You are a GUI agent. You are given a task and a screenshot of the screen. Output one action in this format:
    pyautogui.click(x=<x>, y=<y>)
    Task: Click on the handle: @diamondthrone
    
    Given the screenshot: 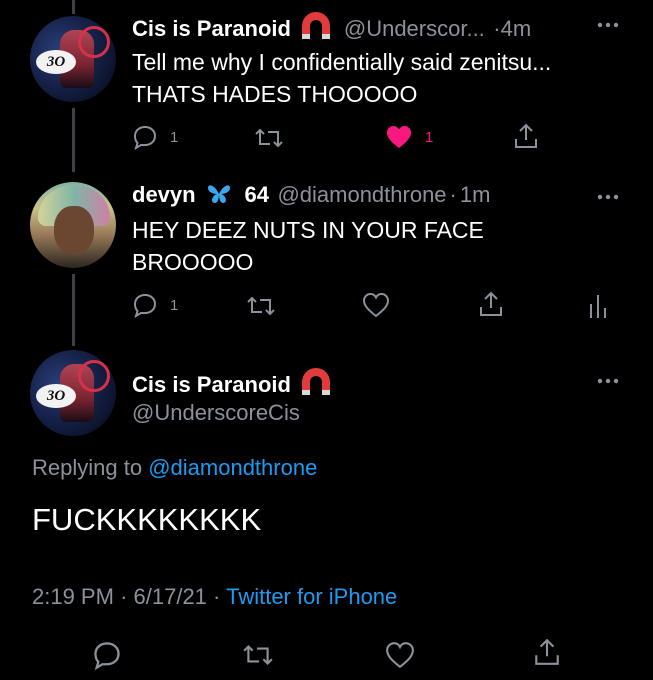 What is the action you would take?
    pyautogui.click(x=361, y=194)
    